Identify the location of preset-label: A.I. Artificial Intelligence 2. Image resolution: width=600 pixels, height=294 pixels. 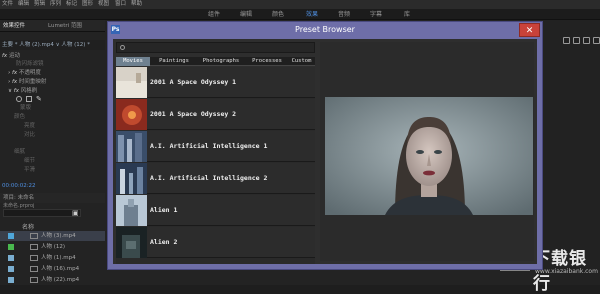
(209, 178).